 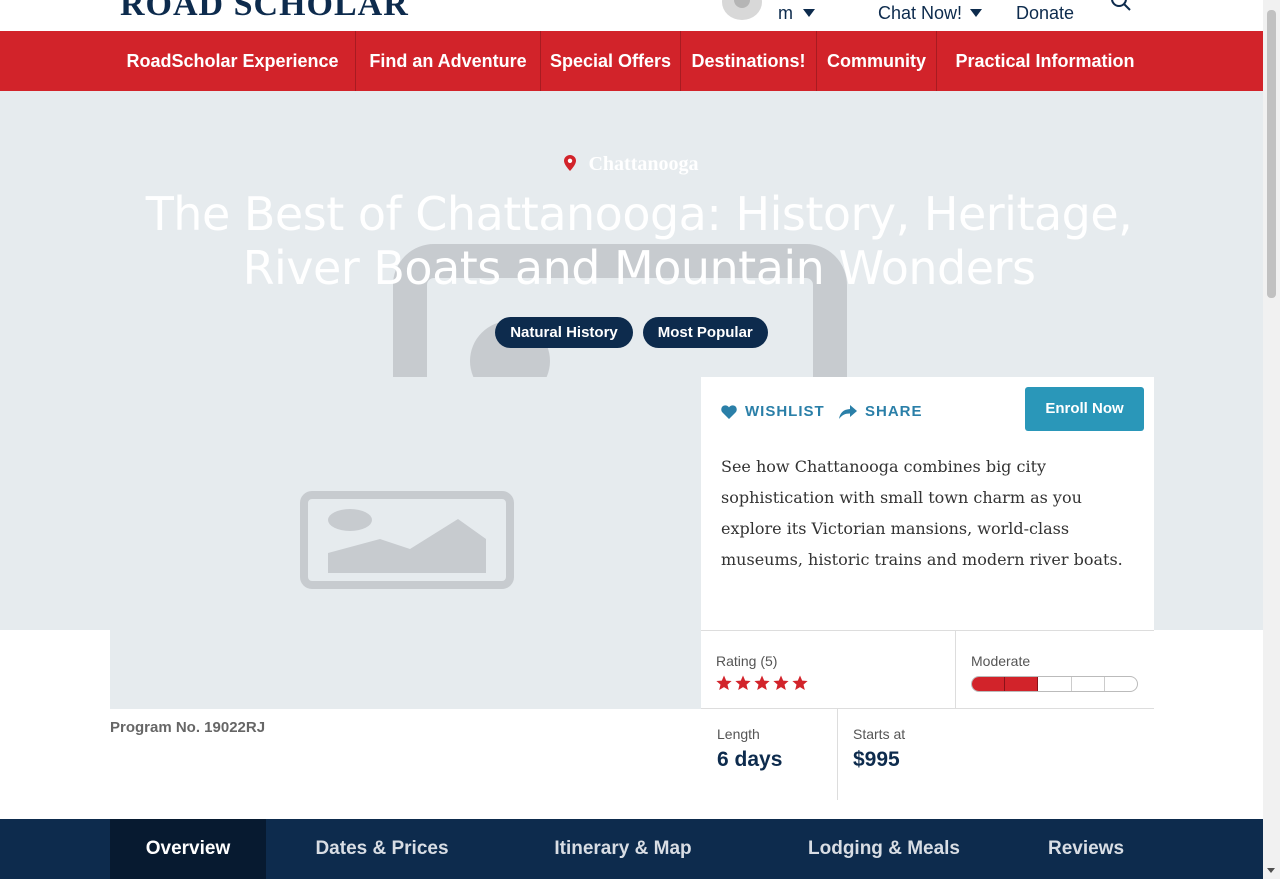 I want to click on star-rating, so click(x=835, y=683).